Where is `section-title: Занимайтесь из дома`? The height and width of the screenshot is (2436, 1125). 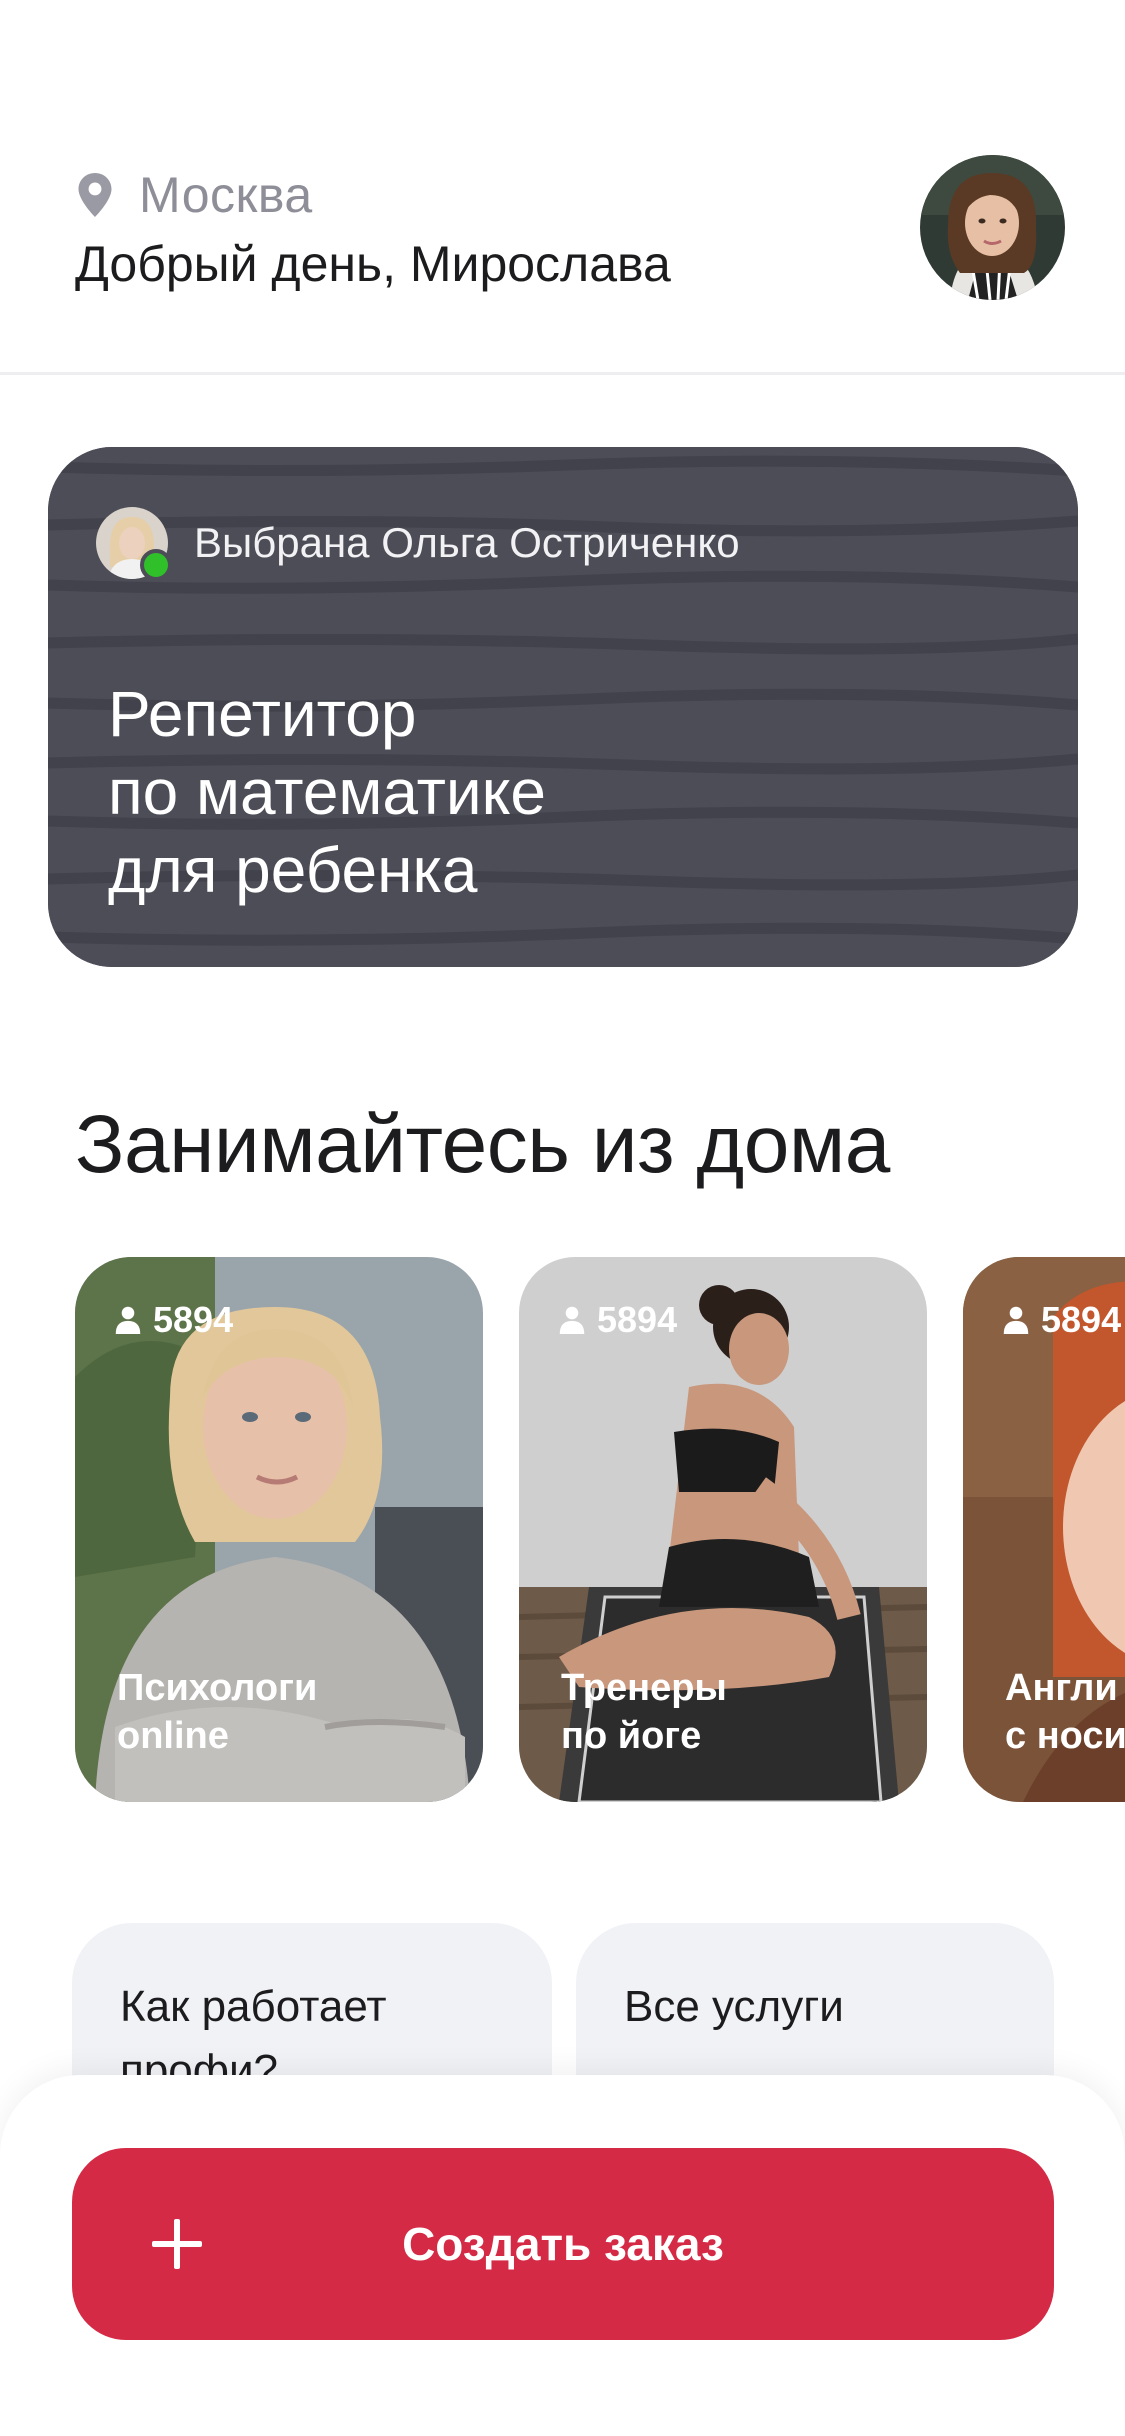
section-title: Занимайтесь из дома is located at coordinates (482, 1144).